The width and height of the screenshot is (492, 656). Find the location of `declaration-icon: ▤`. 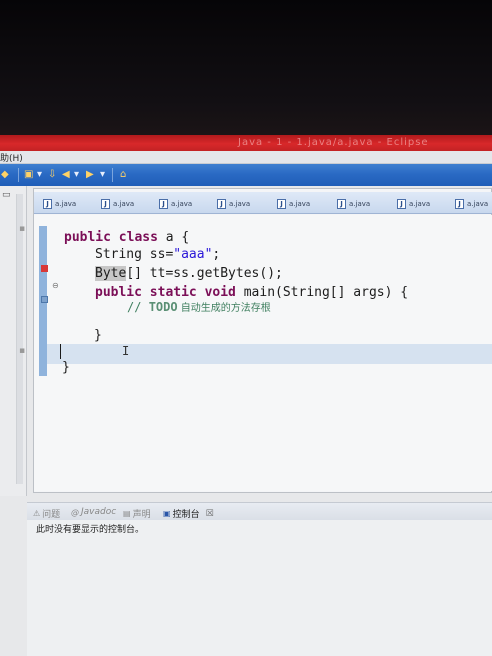

declaration-icon: ▤ is located at coordinates (127, 513).